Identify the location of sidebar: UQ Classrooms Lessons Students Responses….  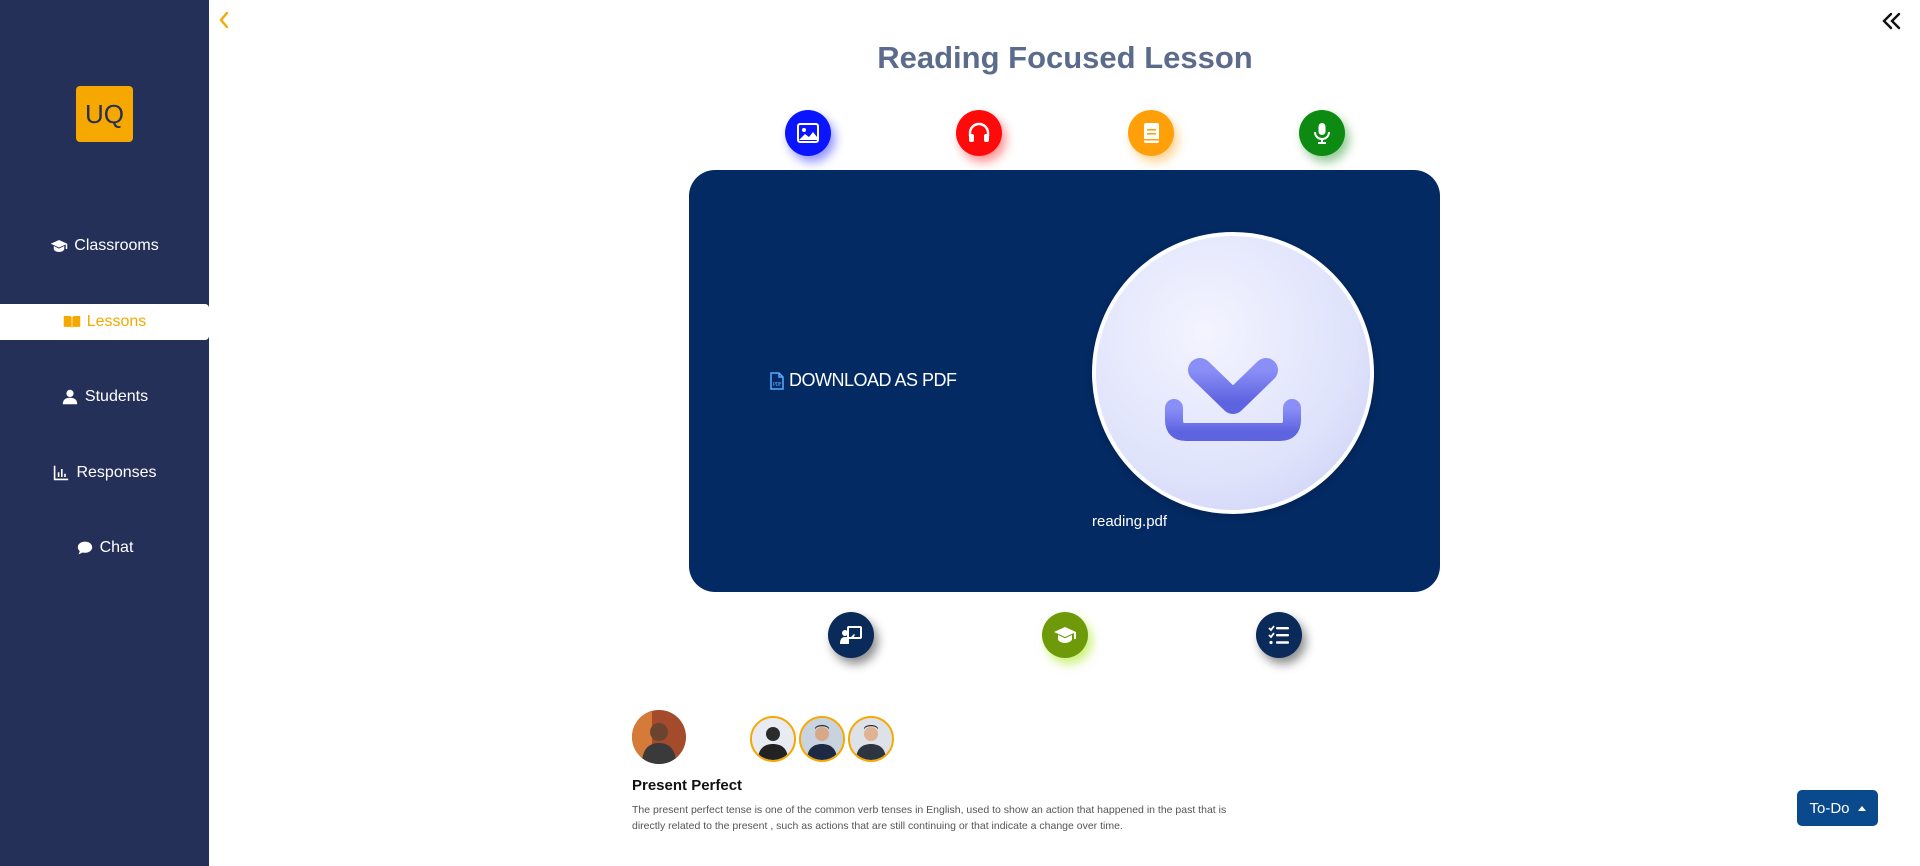
(104, 433).